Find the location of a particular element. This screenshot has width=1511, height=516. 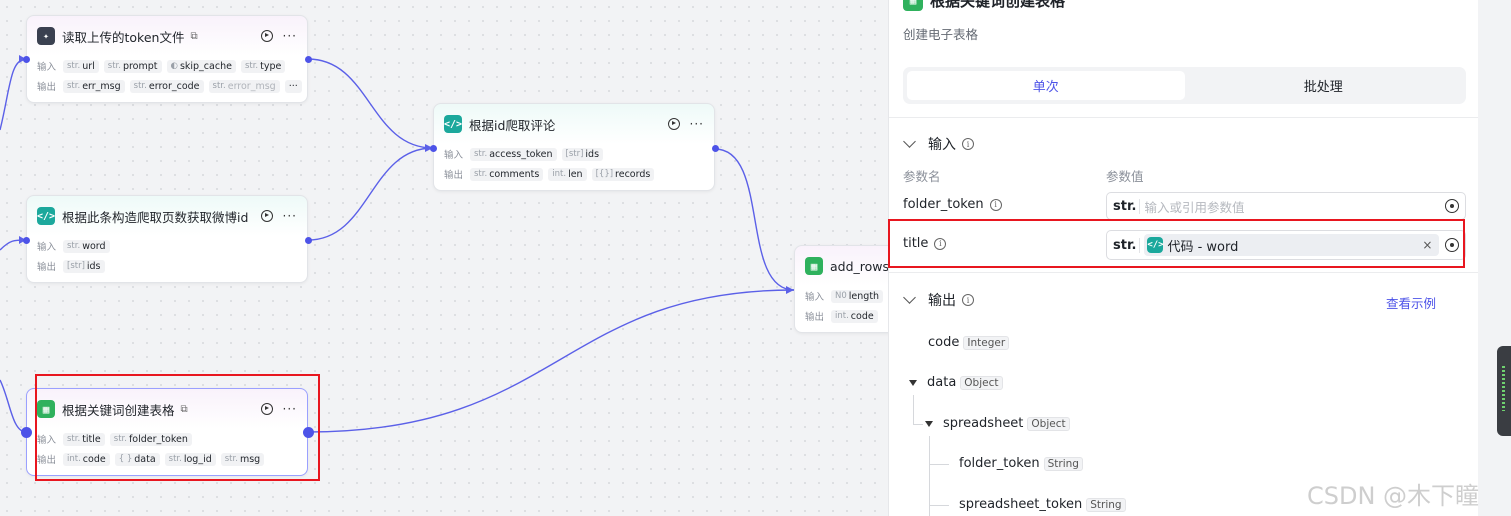

param-tag: int. len is located at coordinates (567, 174).